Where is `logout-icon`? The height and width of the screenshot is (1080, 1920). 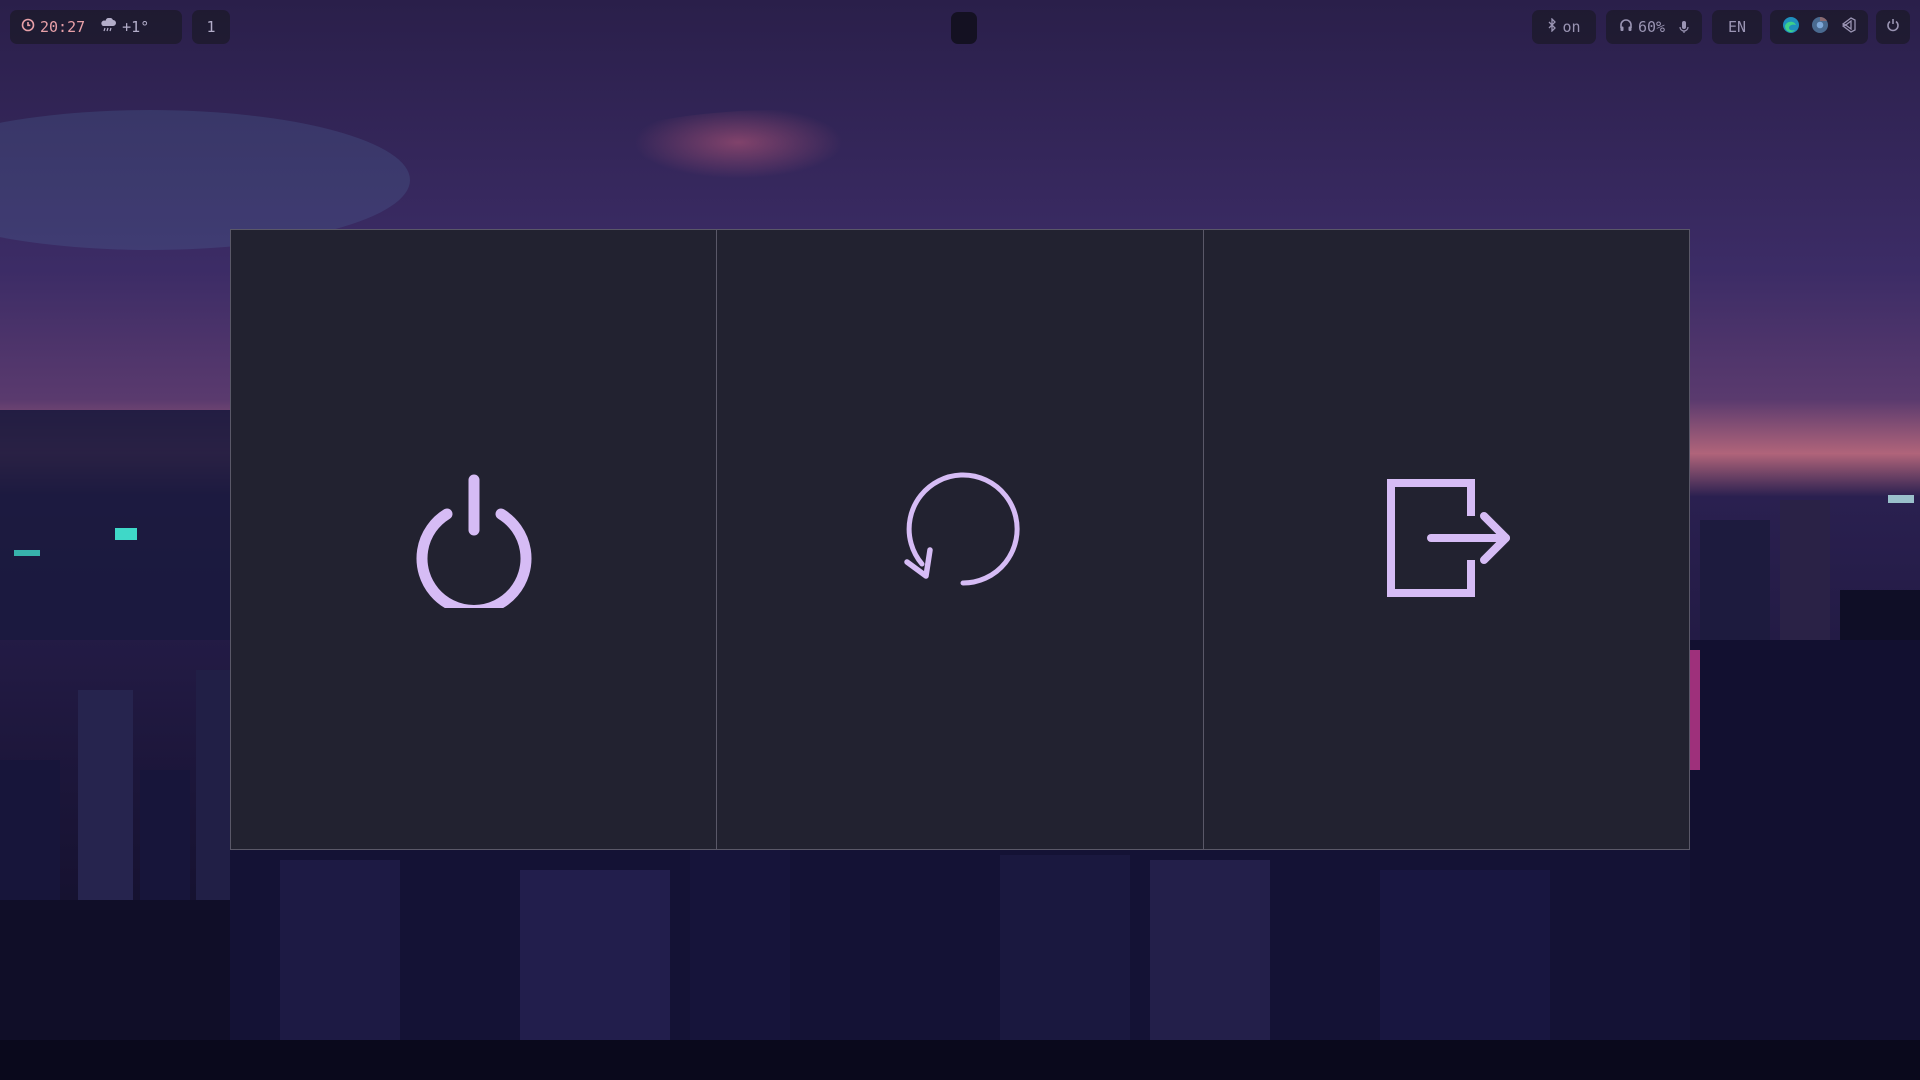 logout-icon is located at coordinates (1446, 540).